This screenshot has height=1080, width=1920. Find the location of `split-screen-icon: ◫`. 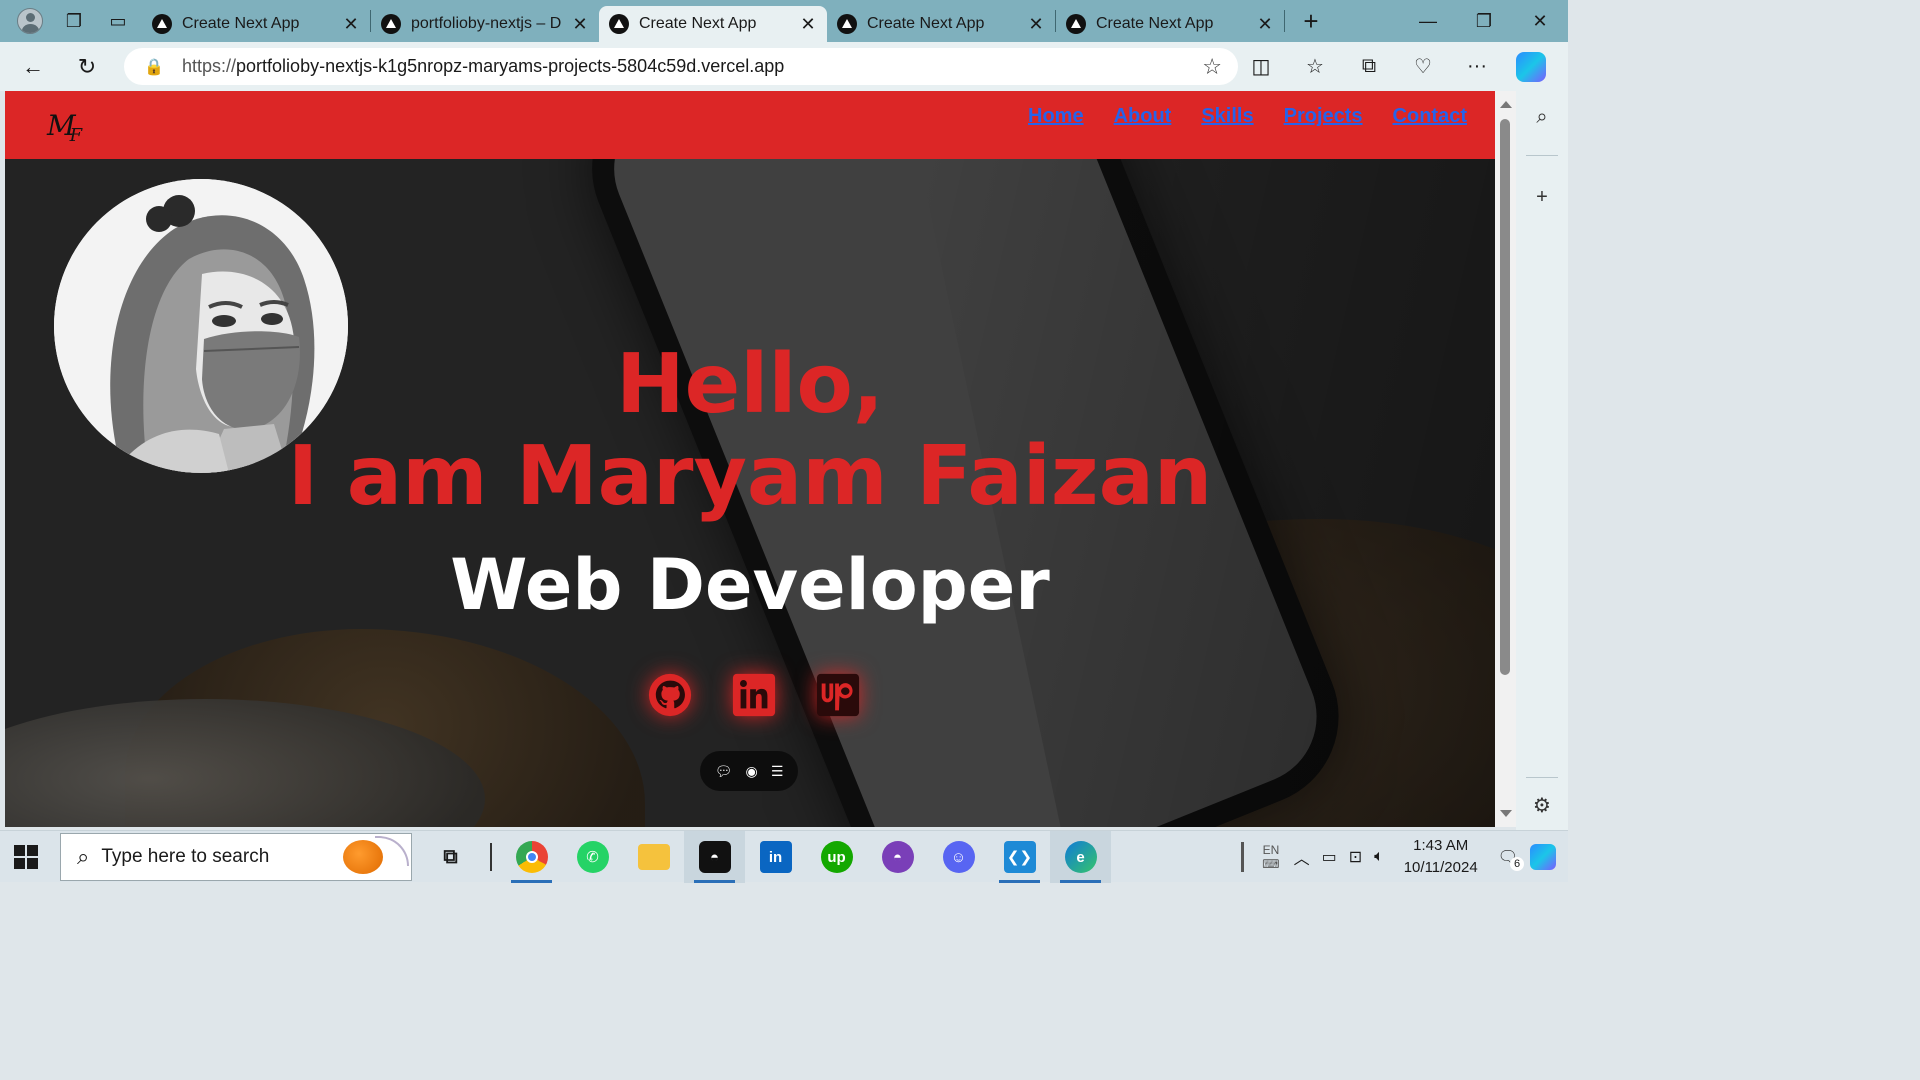

split-screen-icon: ◫ is located at coordinates (1261, 67).